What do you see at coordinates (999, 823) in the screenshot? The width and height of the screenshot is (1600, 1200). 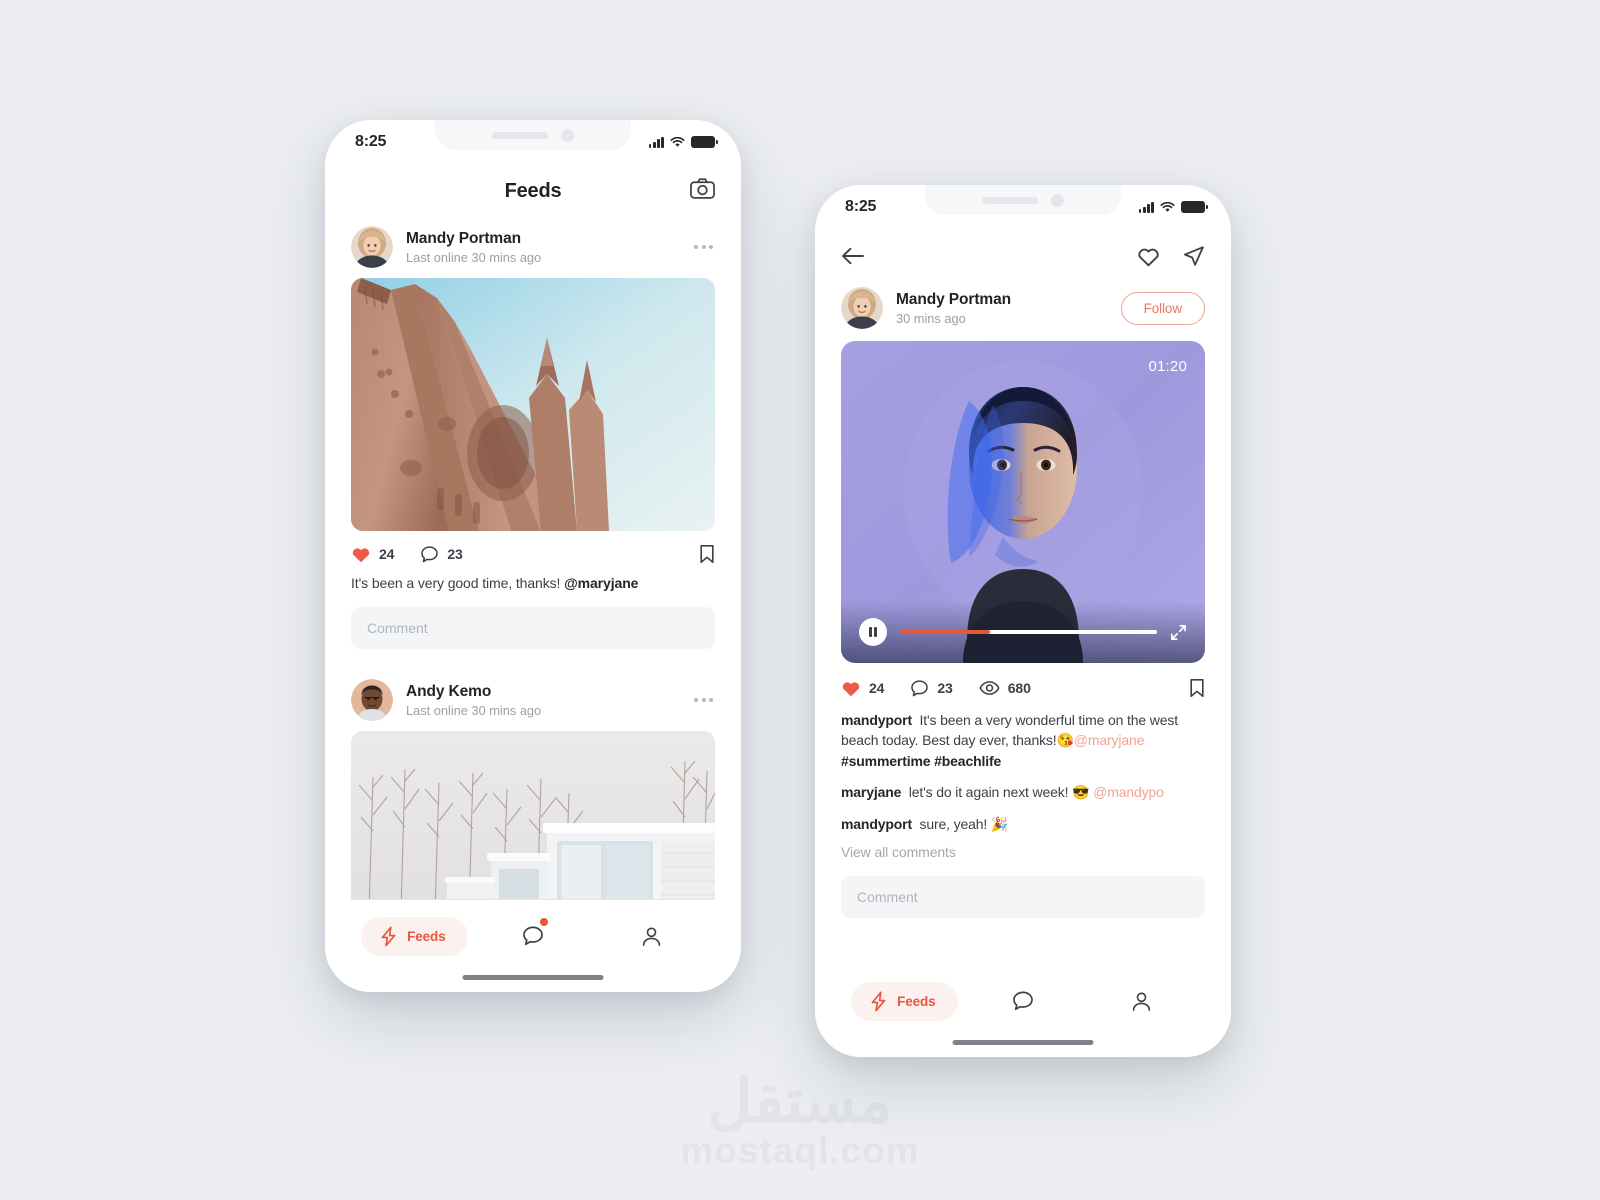 I see `comment-emoji: 🎉` at bounding box center [999, 823].